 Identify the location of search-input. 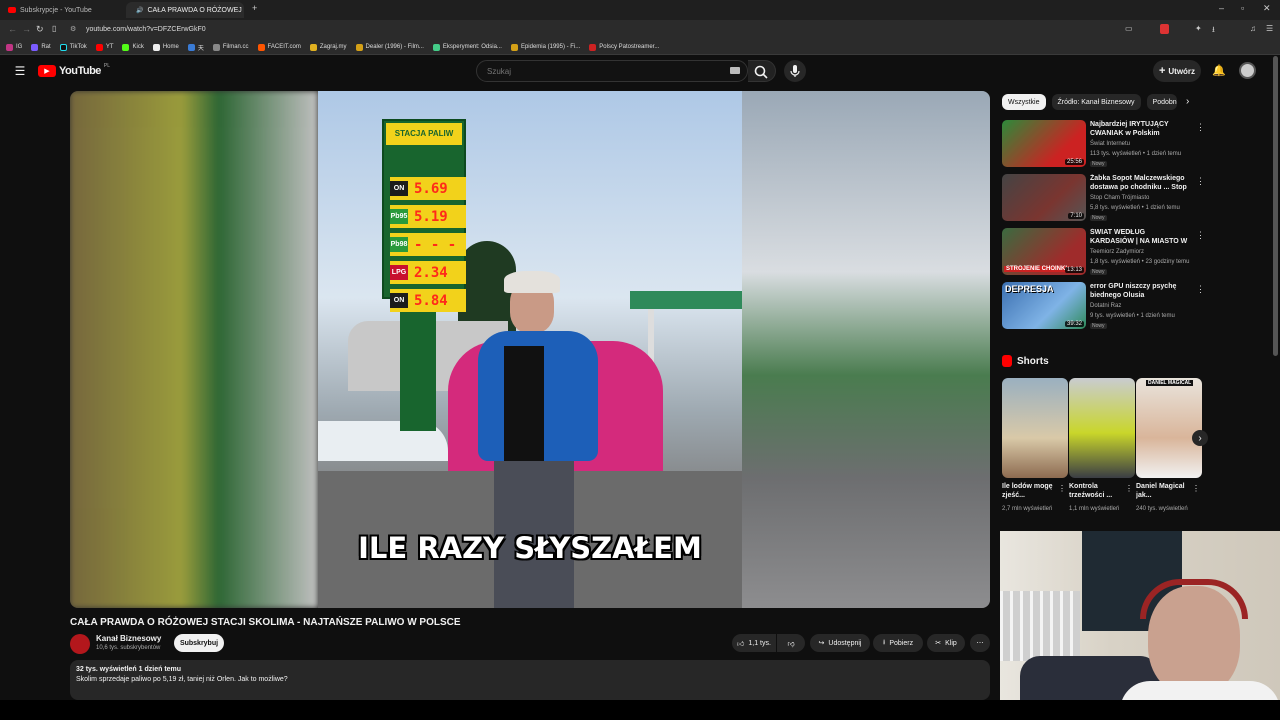
(612, 71).